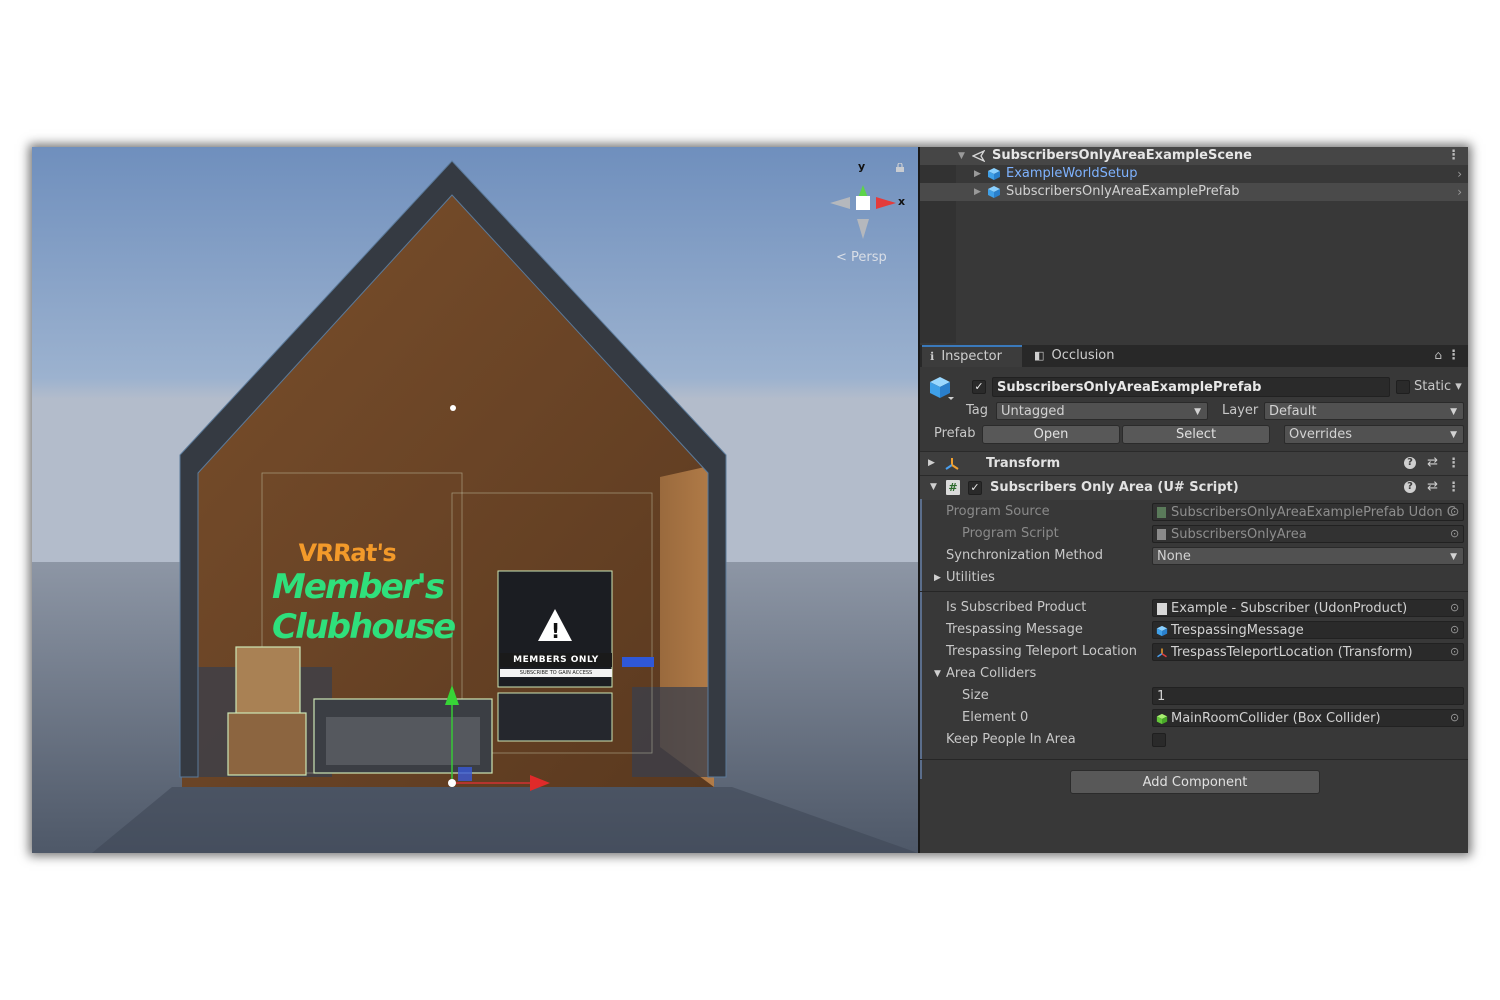  What do you see at coordinates (1159, 740) in the screenshot?
I see `keep-people-checkbox` at bounding box center [1159, 740].